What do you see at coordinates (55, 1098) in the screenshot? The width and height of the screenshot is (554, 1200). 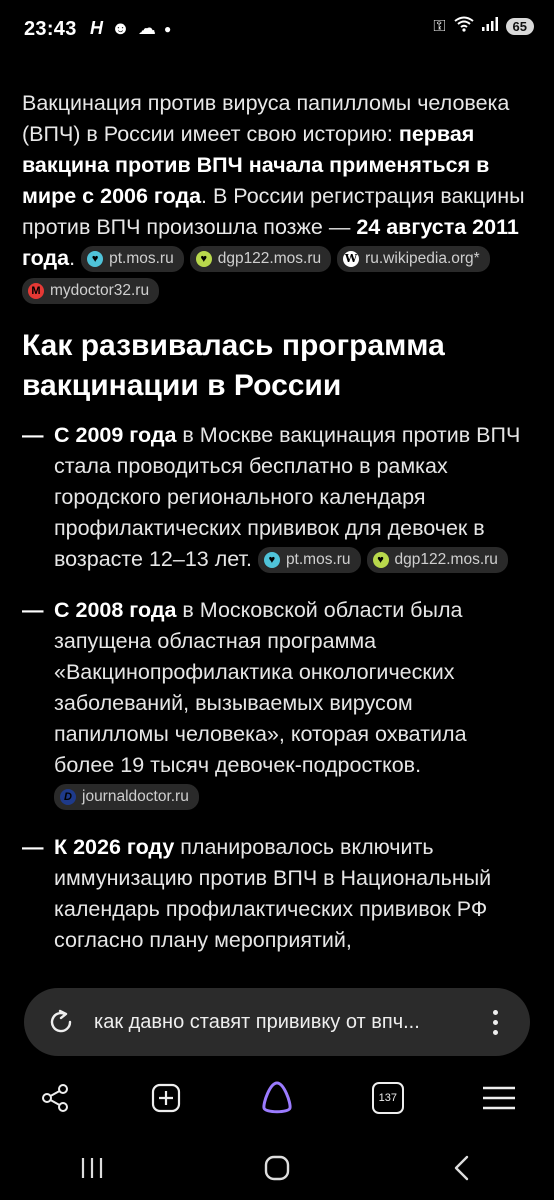 I see `share-icon` at bounding box center [55, 1098].